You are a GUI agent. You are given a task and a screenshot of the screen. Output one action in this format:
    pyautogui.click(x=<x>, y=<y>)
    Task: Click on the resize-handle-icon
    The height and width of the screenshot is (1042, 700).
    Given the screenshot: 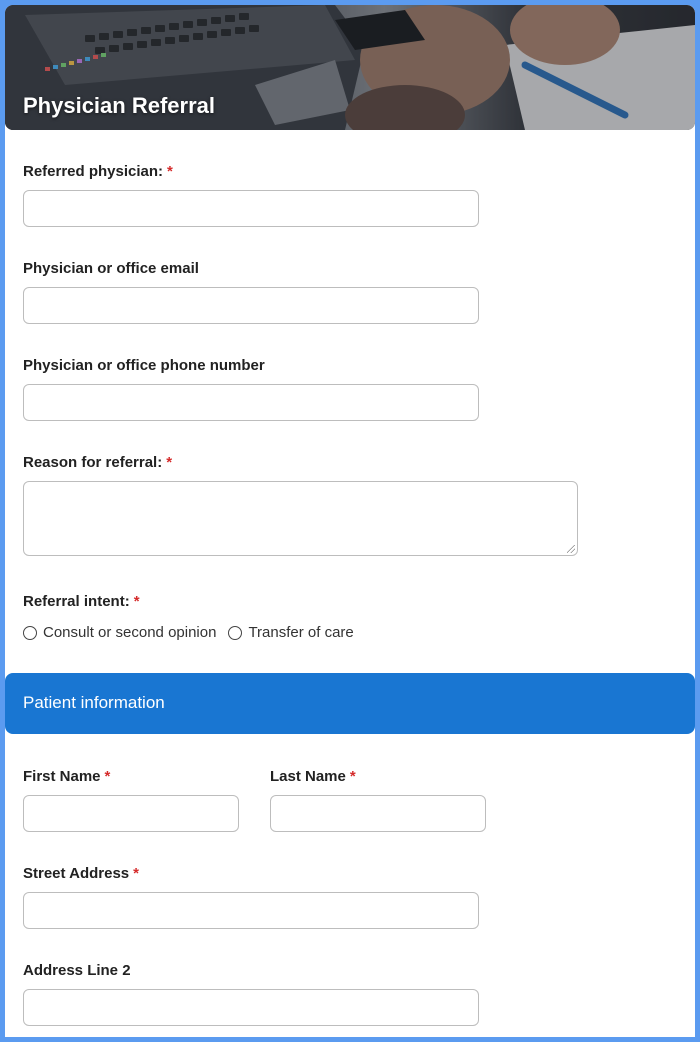 What is the action you would take?
    pyautogui.click(x=571, y=549)
    